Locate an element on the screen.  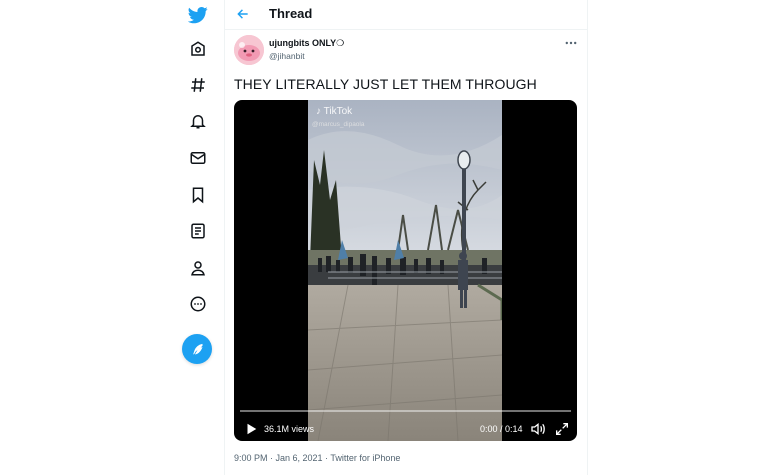
view-count: 36.1M views is located at coordinates (289, 429).